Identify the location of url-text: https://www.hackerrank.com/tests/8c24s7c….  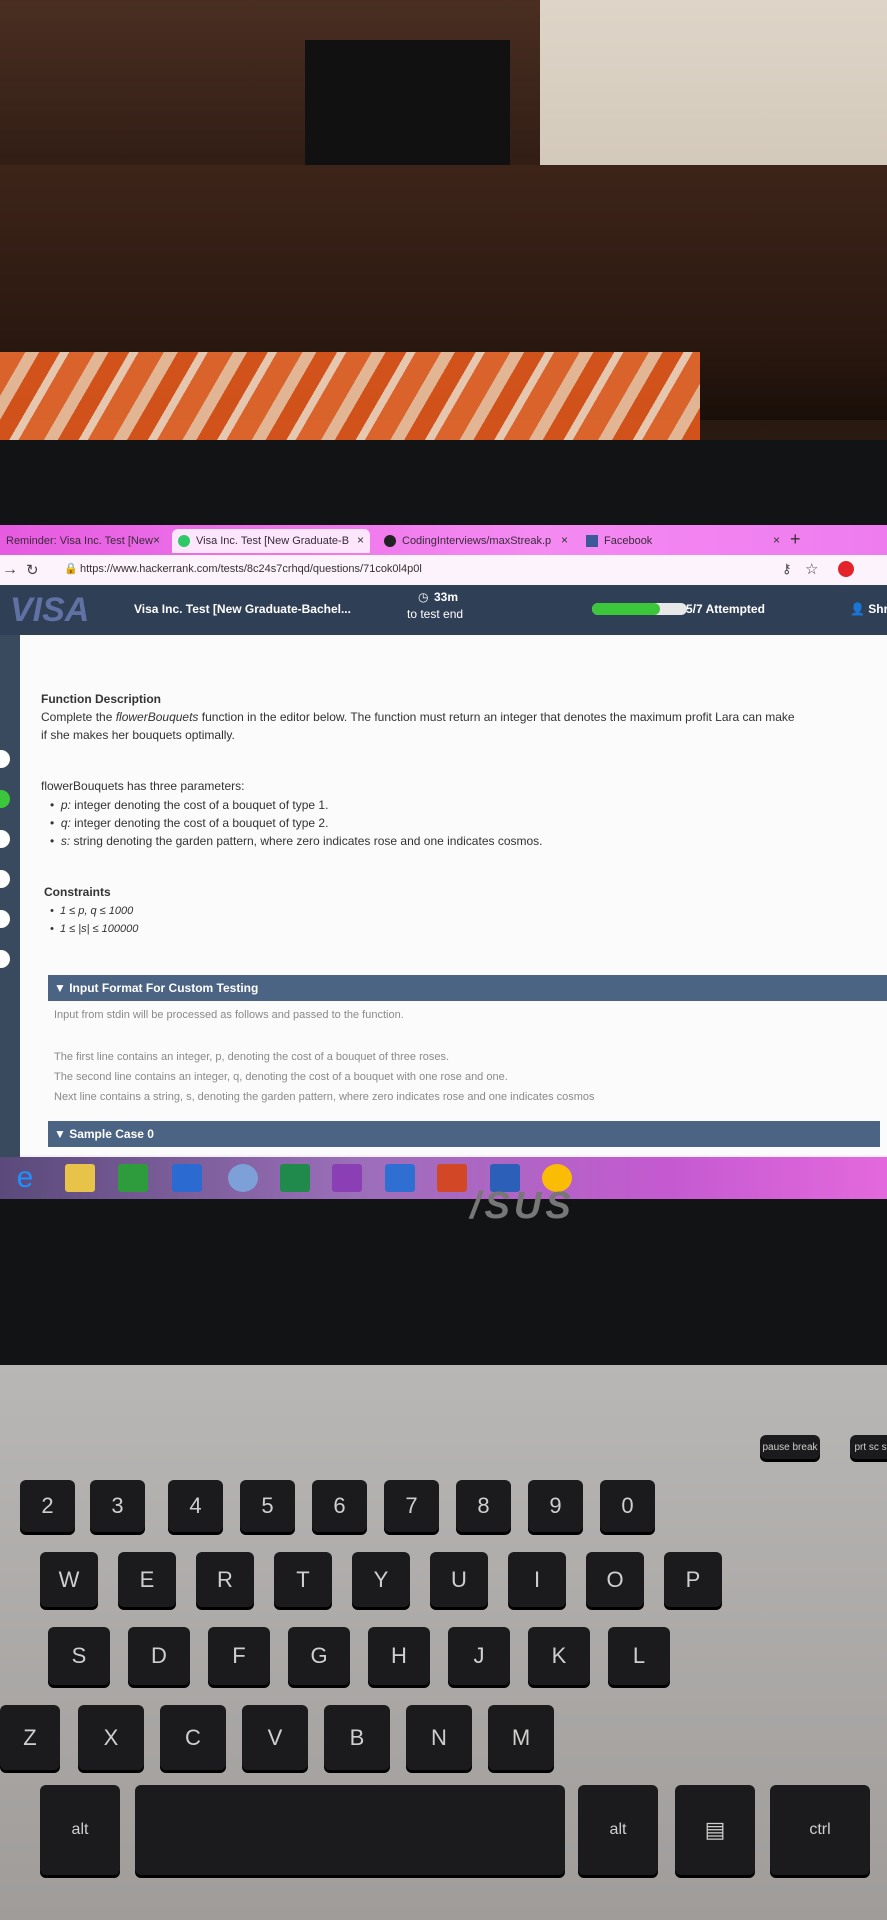
(251, 569).